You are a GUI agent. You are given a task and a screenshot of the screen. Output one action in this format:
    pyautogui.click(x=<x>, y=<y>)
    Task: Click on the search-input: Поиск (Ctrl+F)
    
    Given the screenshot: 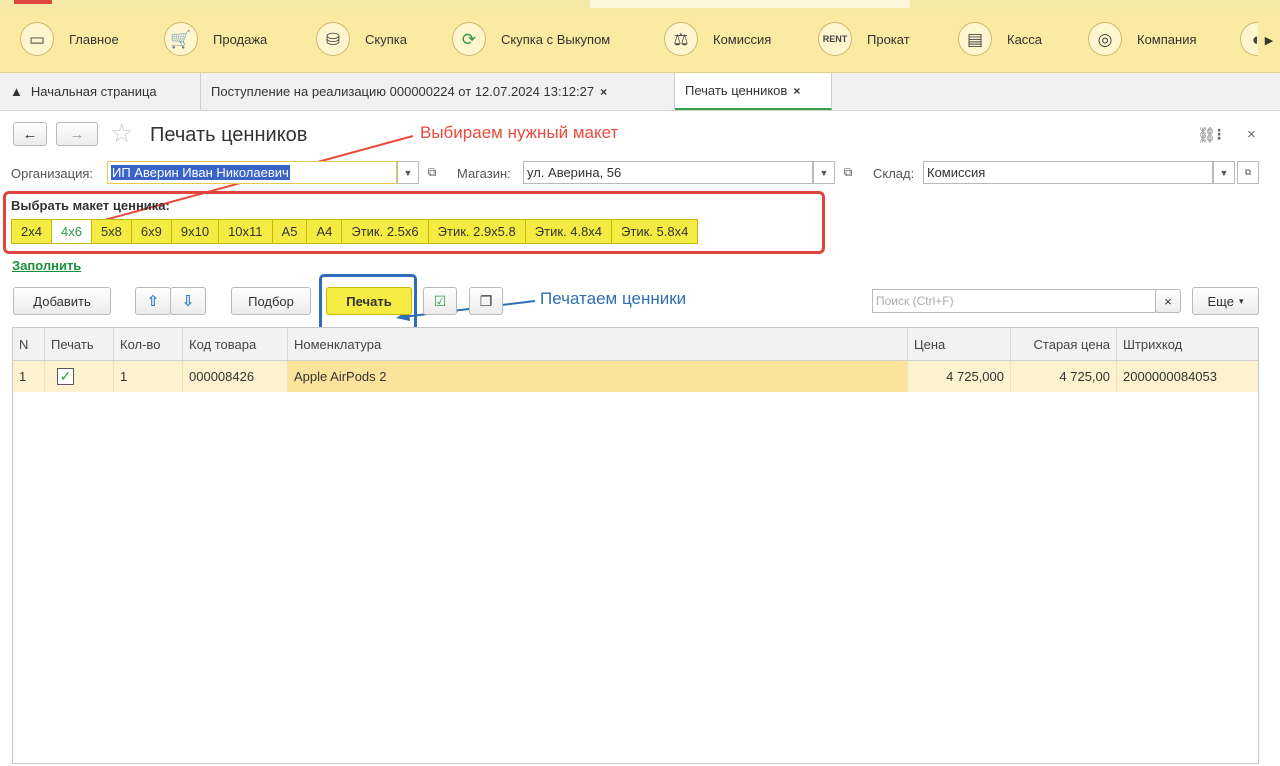 What is the action you would take?
    pyautogui.click(x=1014, y=301)
    